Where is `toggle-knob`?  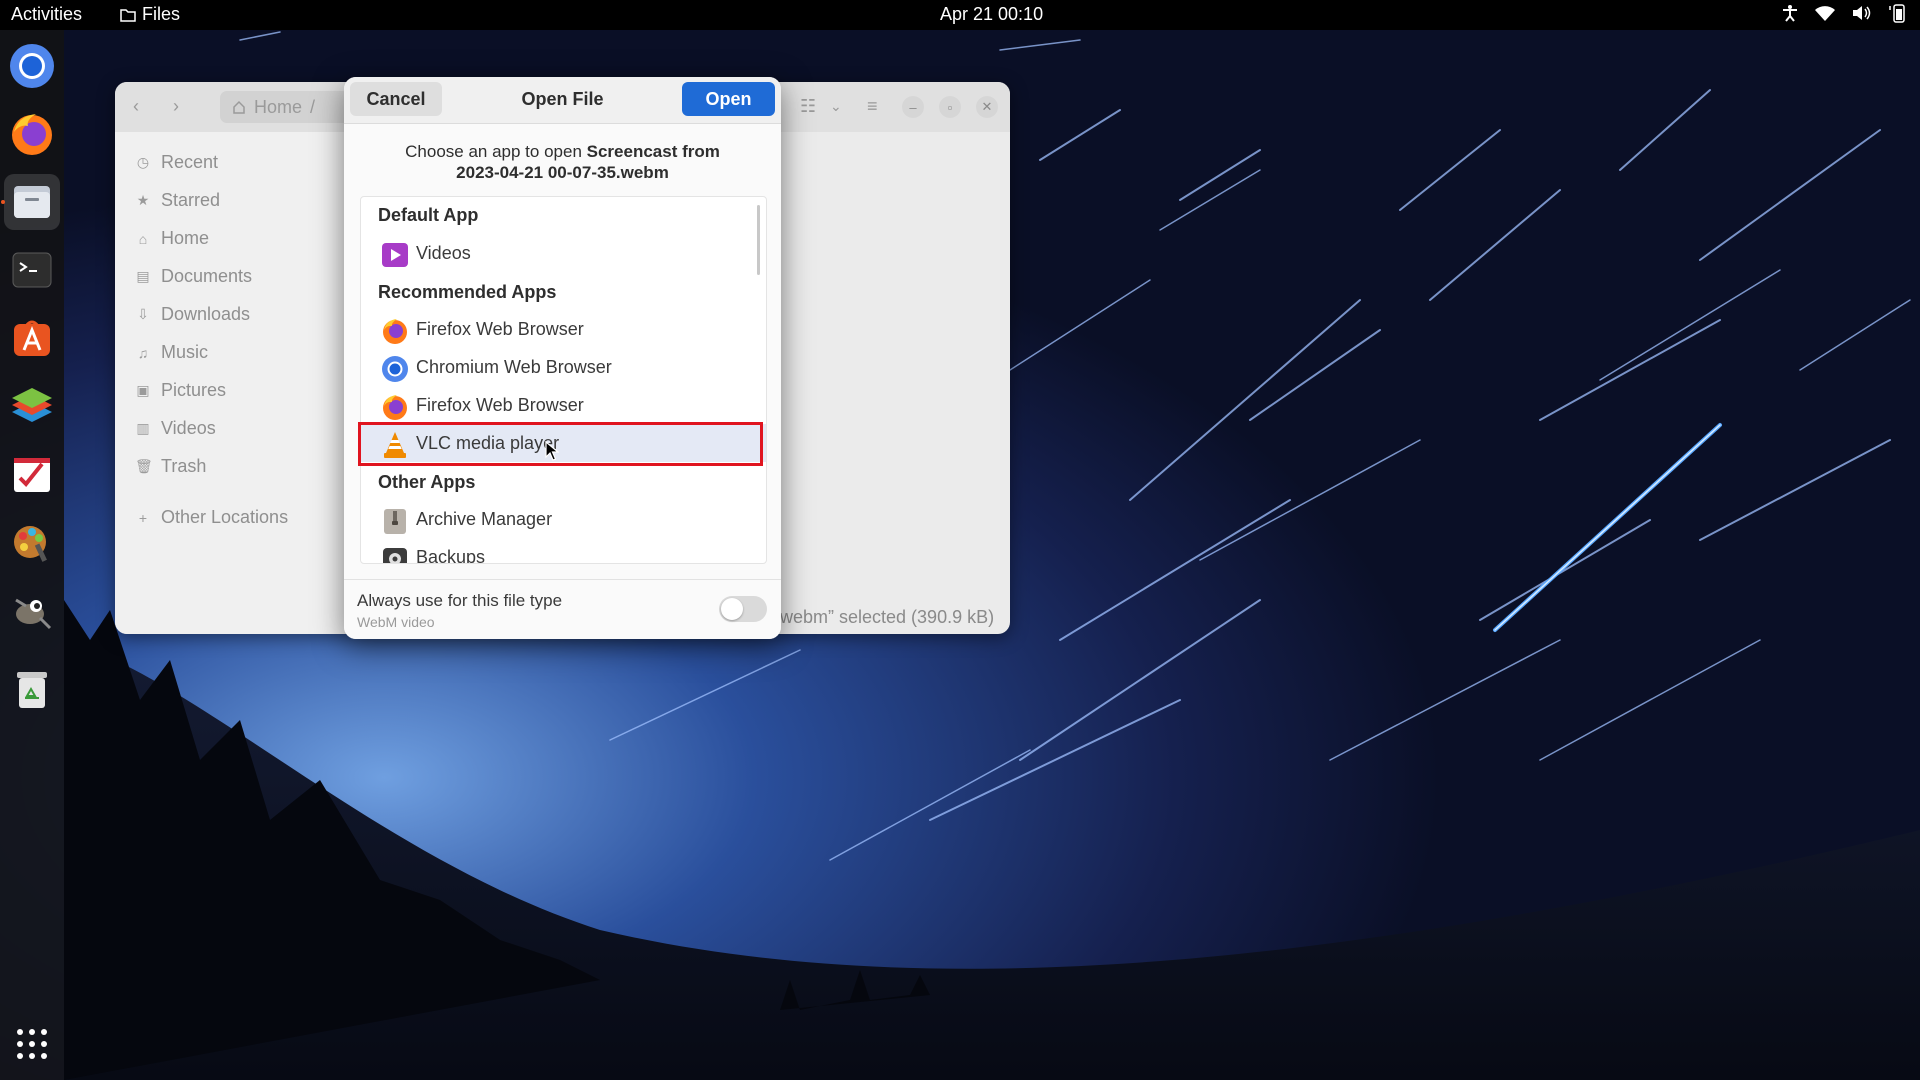 toggle-knob is located at coordinates (732, 609).